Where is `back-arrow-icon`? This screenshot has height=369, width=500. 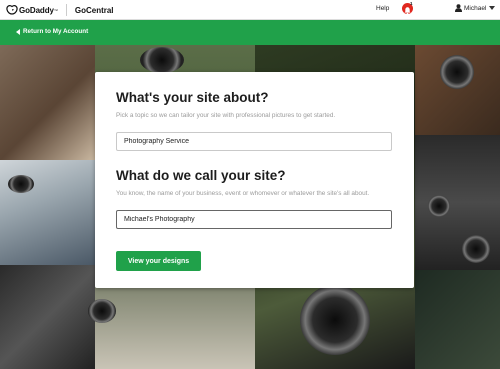 back-arrow-icon is located at coordinates (18, 31).